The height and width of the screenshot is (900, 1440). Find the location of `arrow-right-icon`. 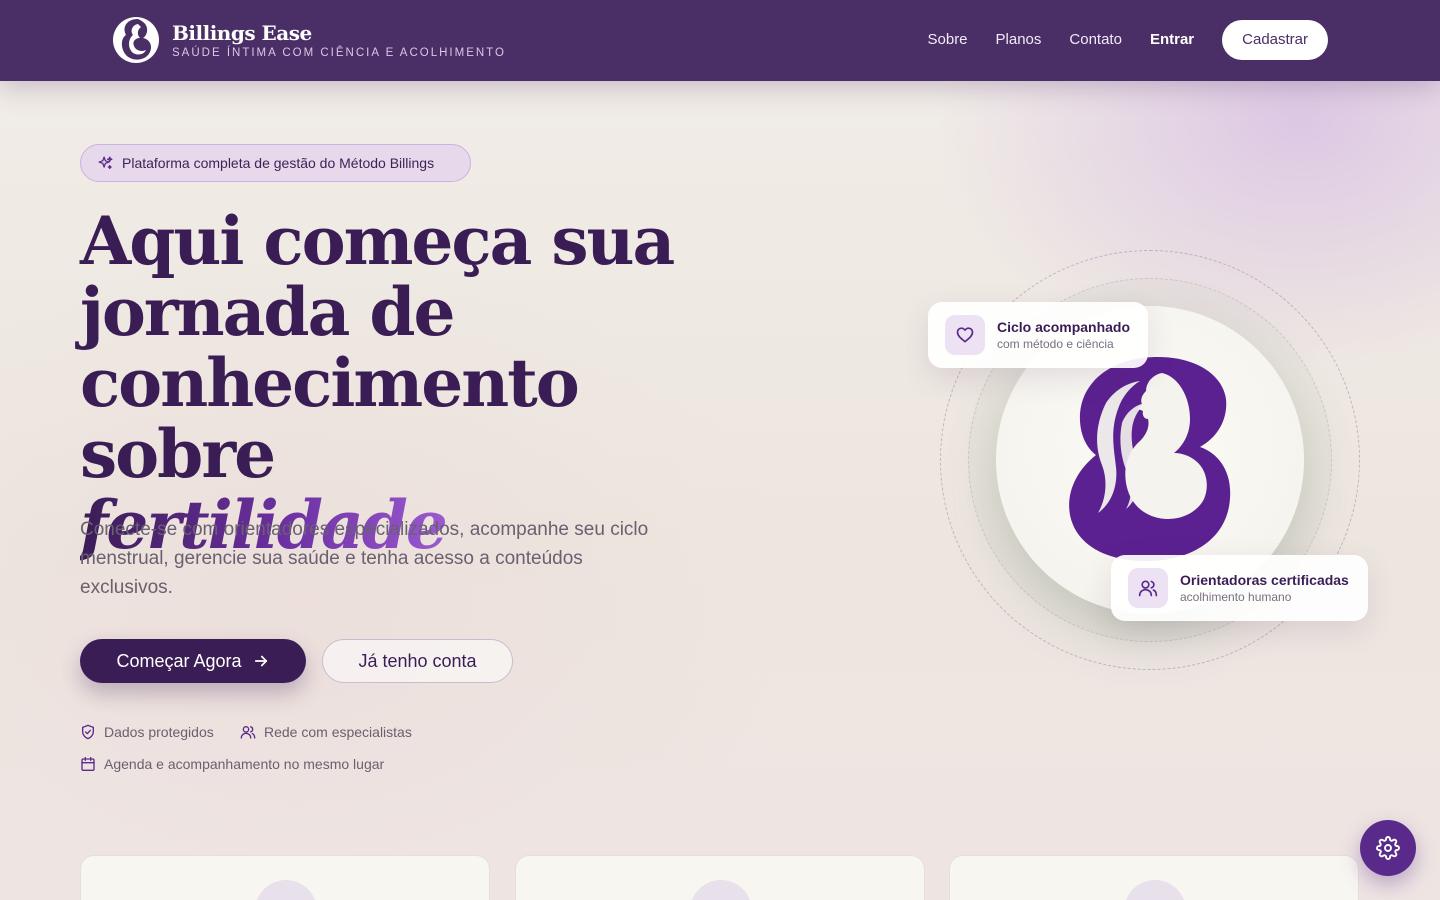

arrow-right-icon is located at coordinates (261, 661).